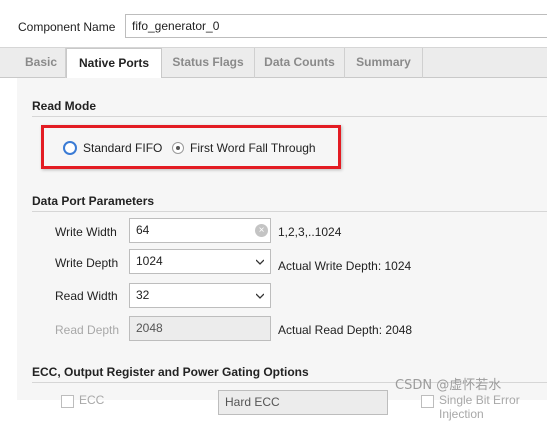 The image size is (547, 421). Describe the element at coordinates (122, 148) in the screenshot. I see `standard-fifo-label: Standard FIFO` at that location.